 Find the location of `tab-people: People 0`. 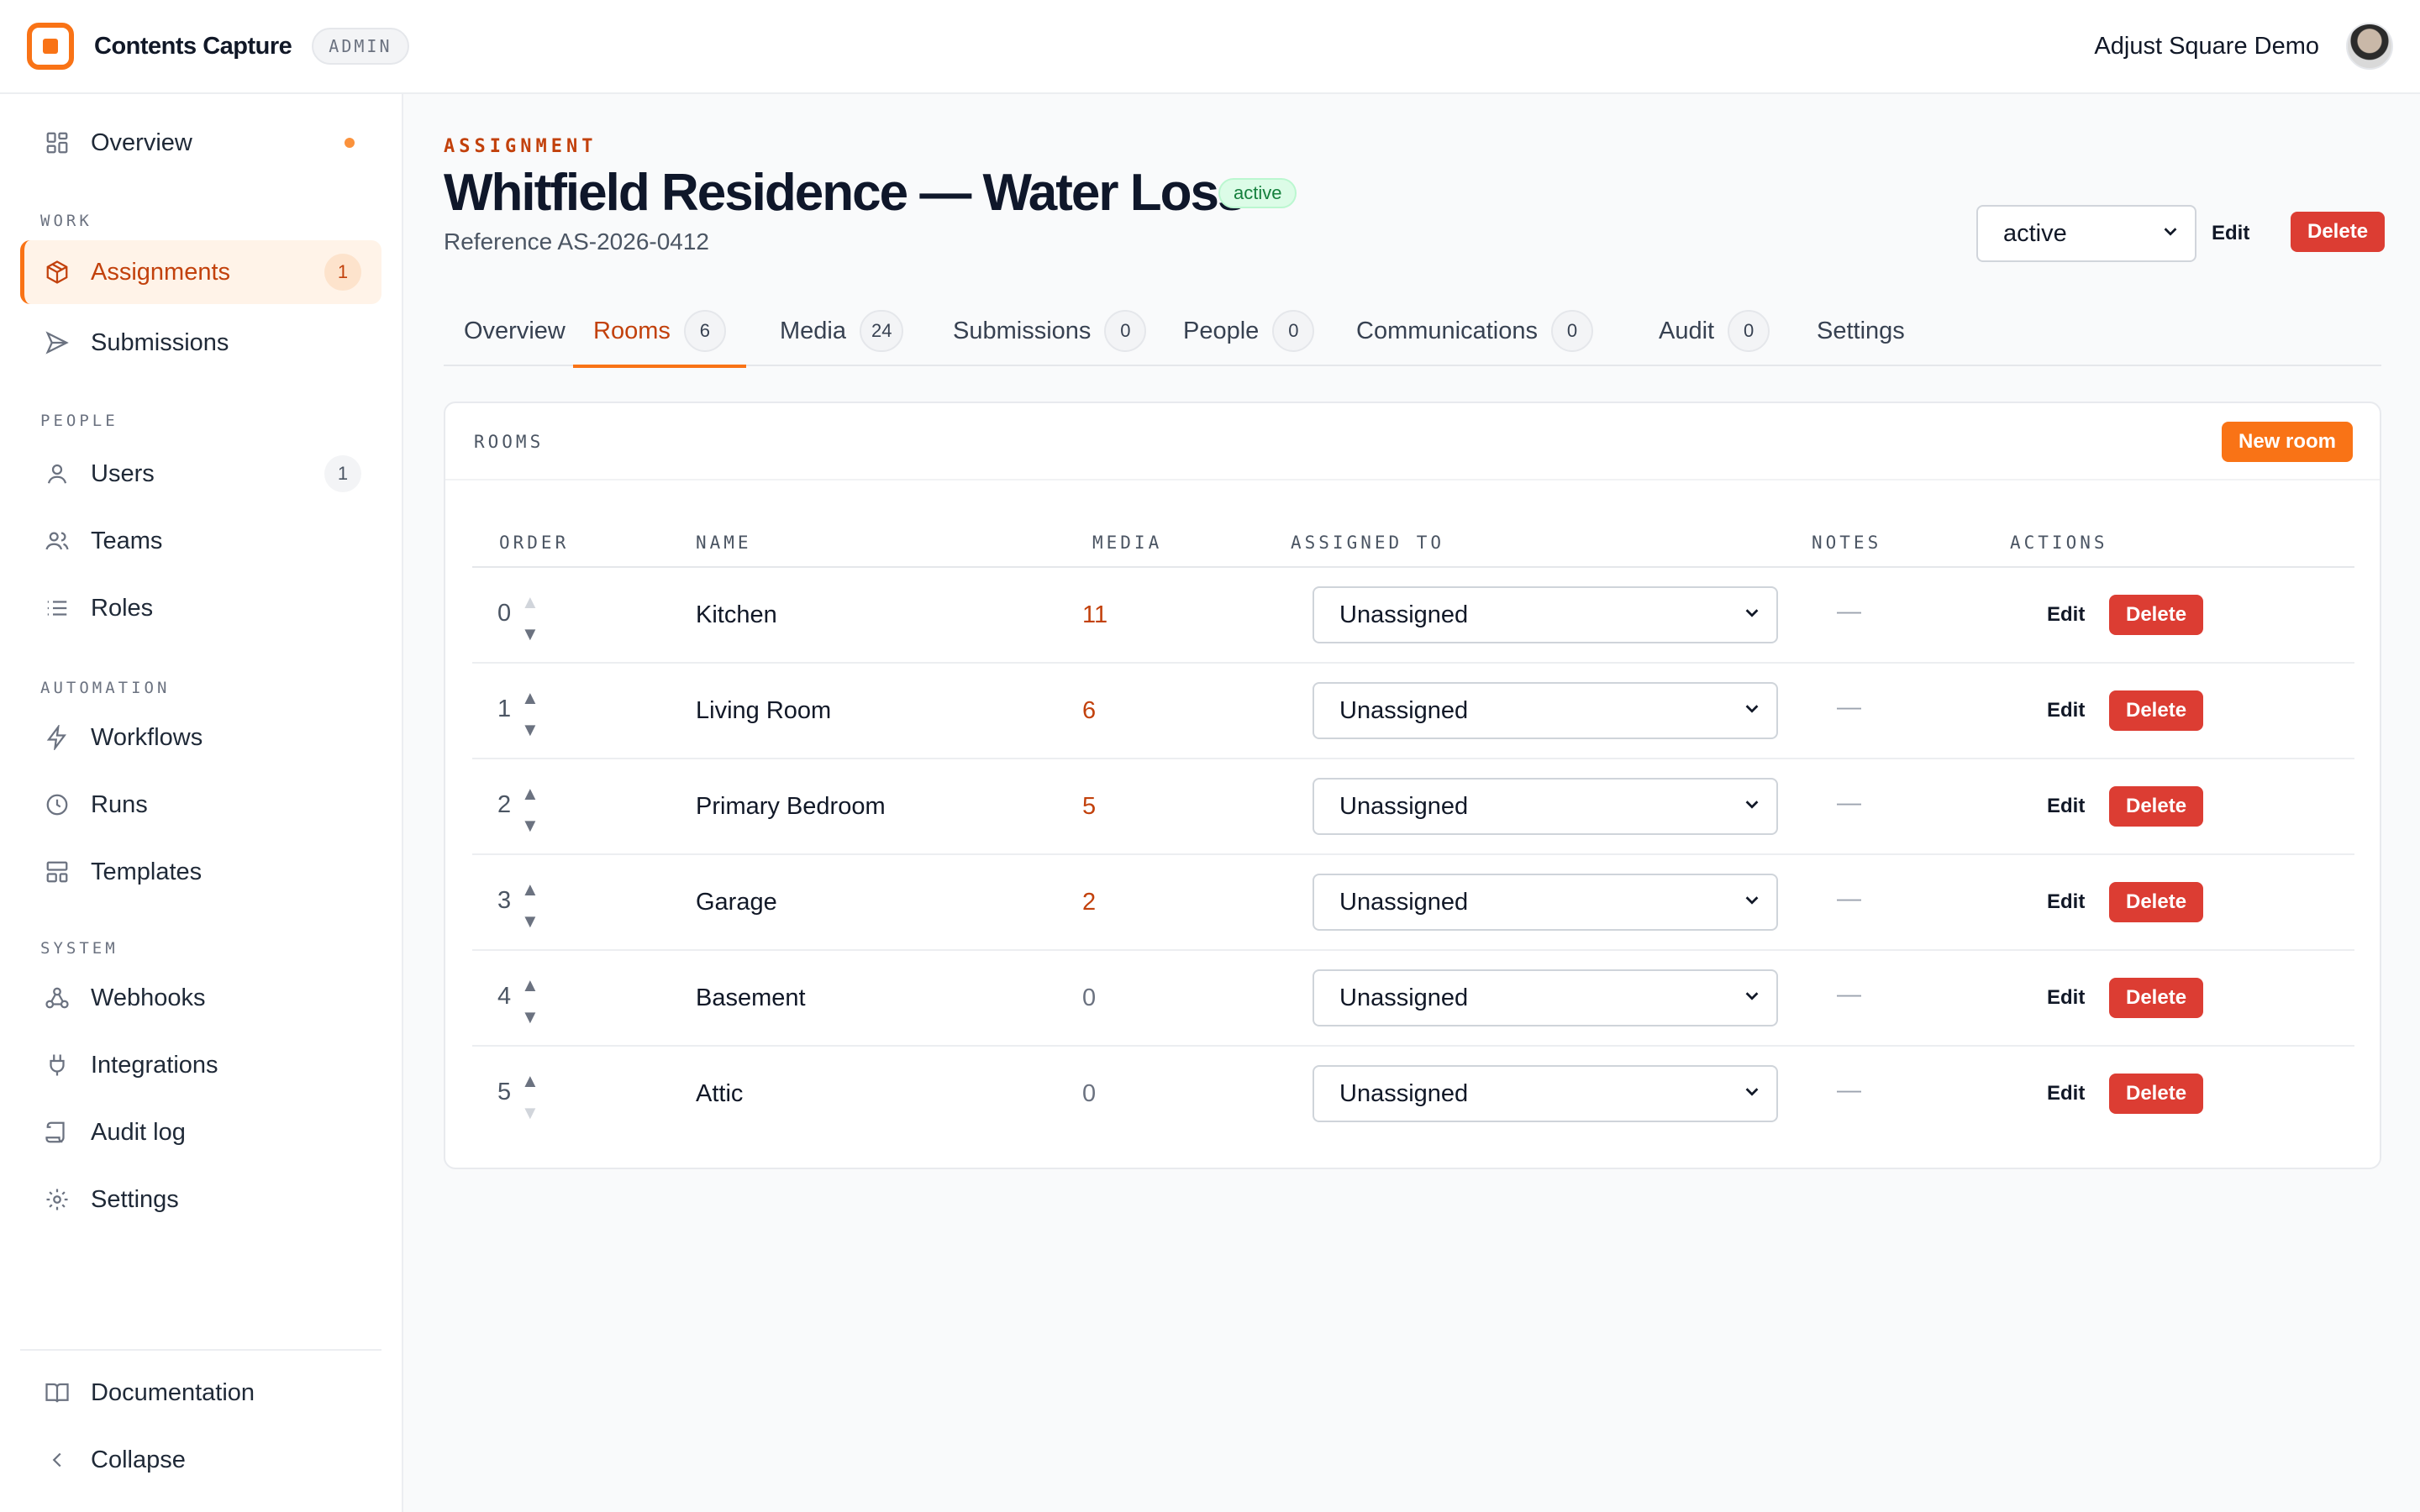

tab-people: People 0 is located at coordinates (1249, 331).